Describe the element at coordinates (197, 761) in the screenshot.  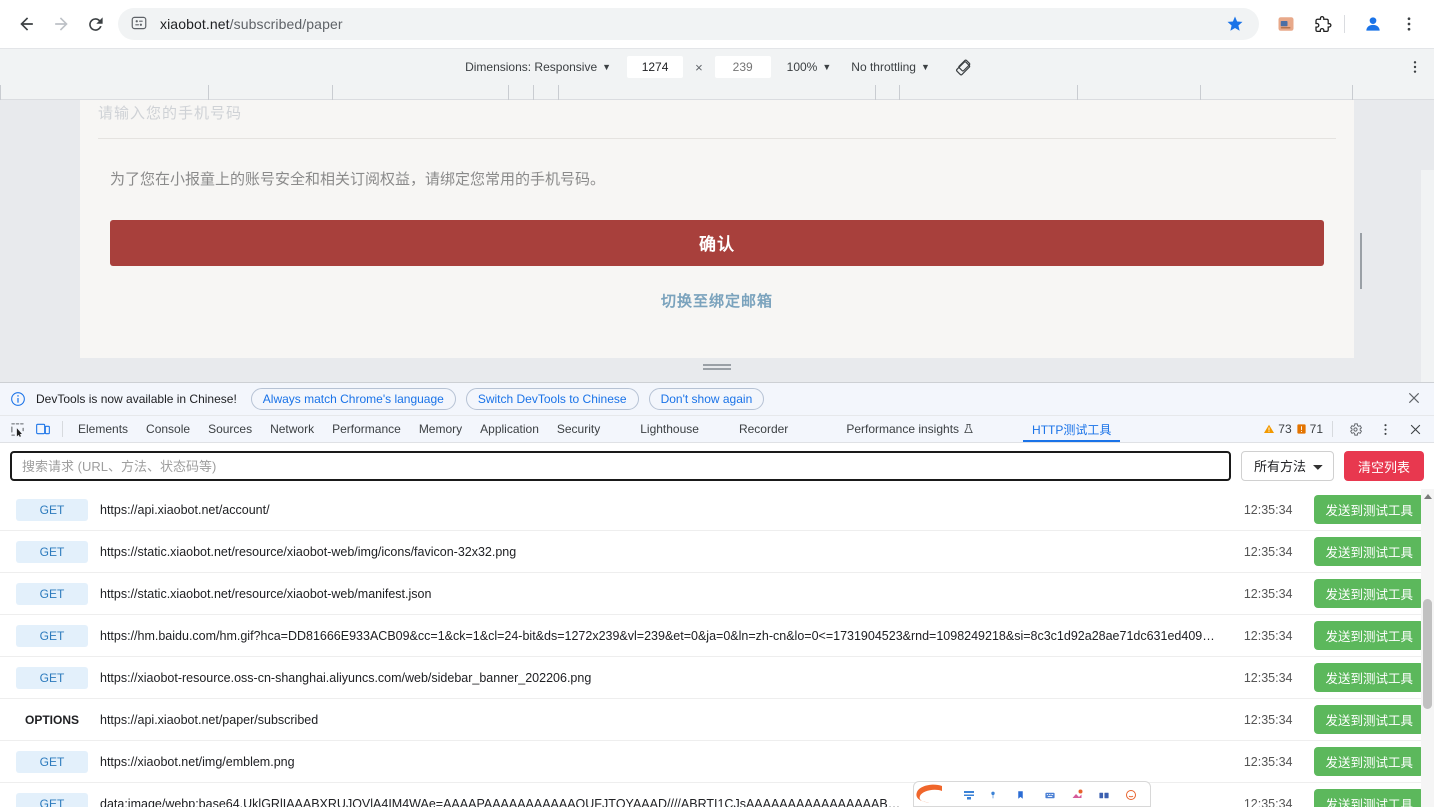
I see `request-url: https://xiaobot.net/img/emblem.png` at that location.